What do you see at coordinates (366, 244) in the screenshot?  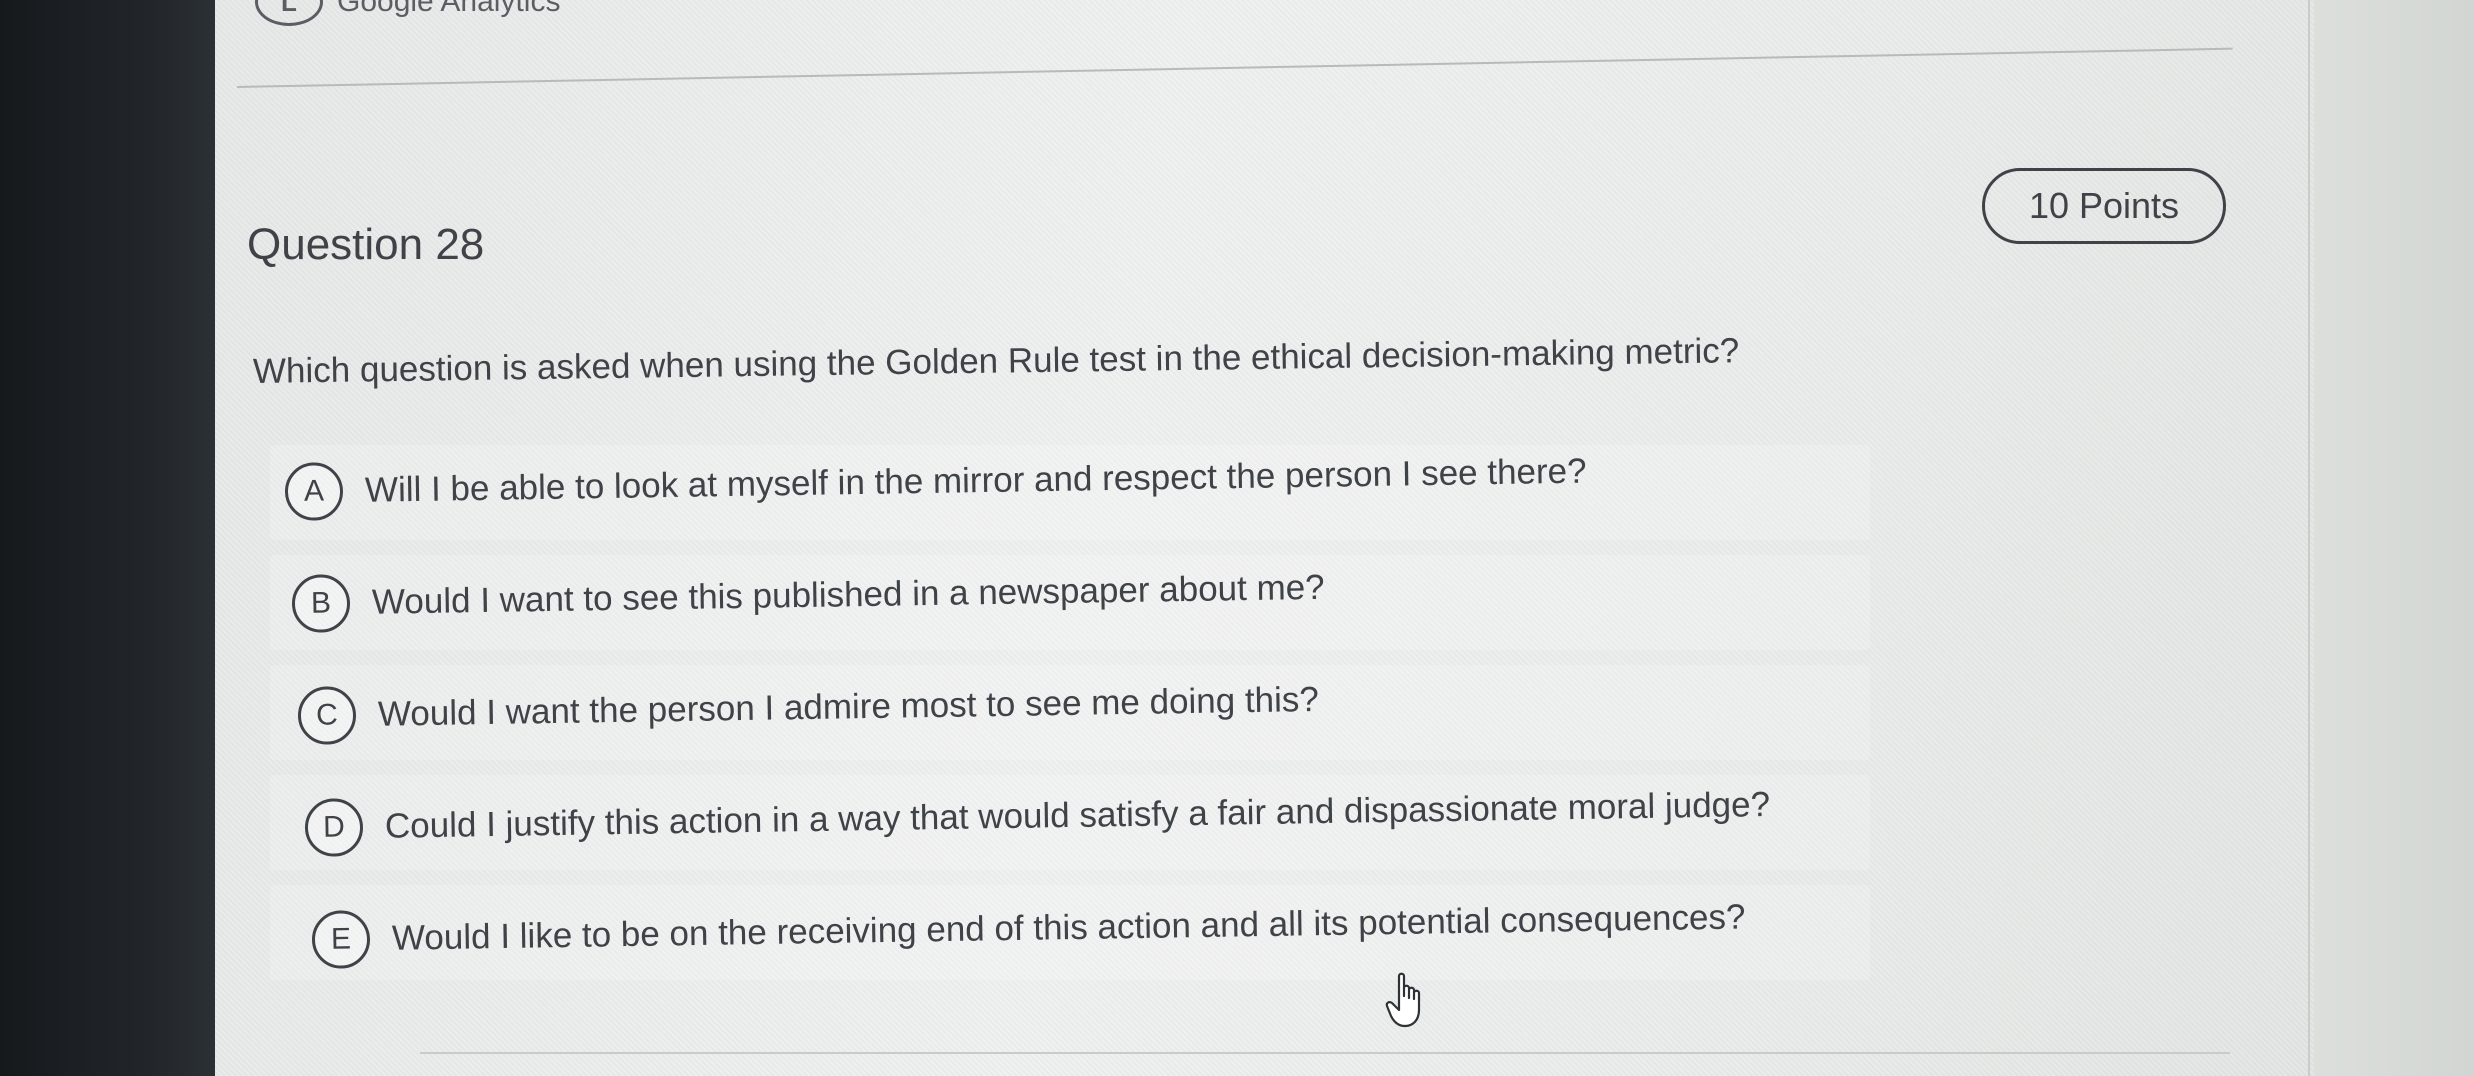 I see `question-title: Question 28` at bounding box center [366, 244].